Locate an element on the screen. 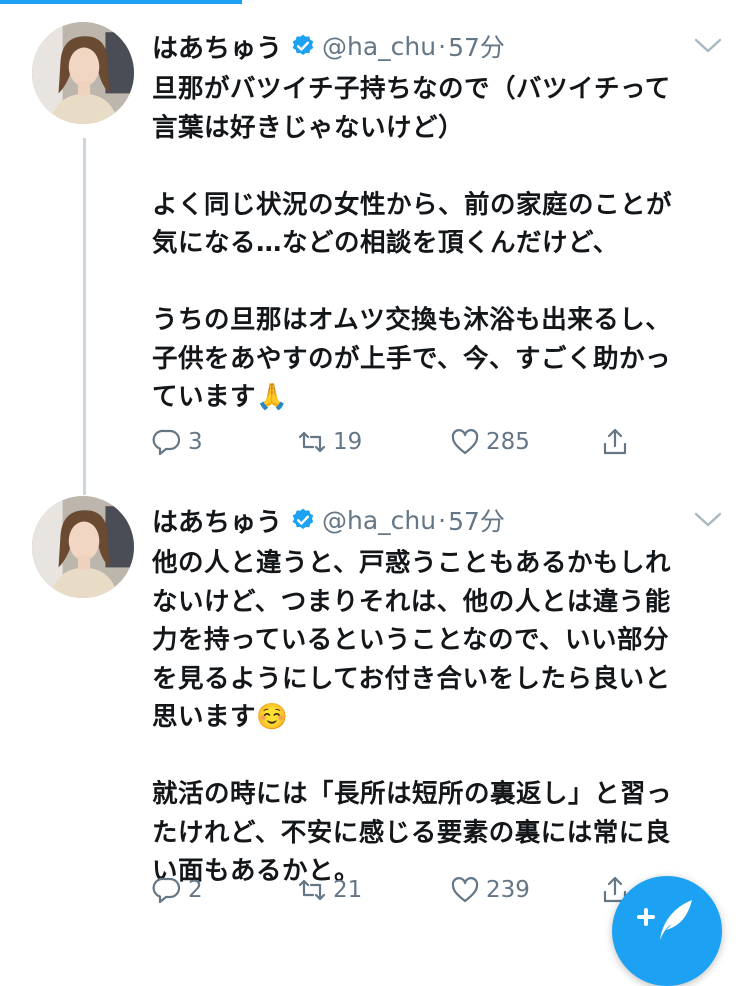 This screenshot has width=750, height=986. tweet-paragraph: よく同じ状況の女性から、前の家庭のことが 気になる…などの相談を頂くんだけど、 is located at coordinates (439, 224).